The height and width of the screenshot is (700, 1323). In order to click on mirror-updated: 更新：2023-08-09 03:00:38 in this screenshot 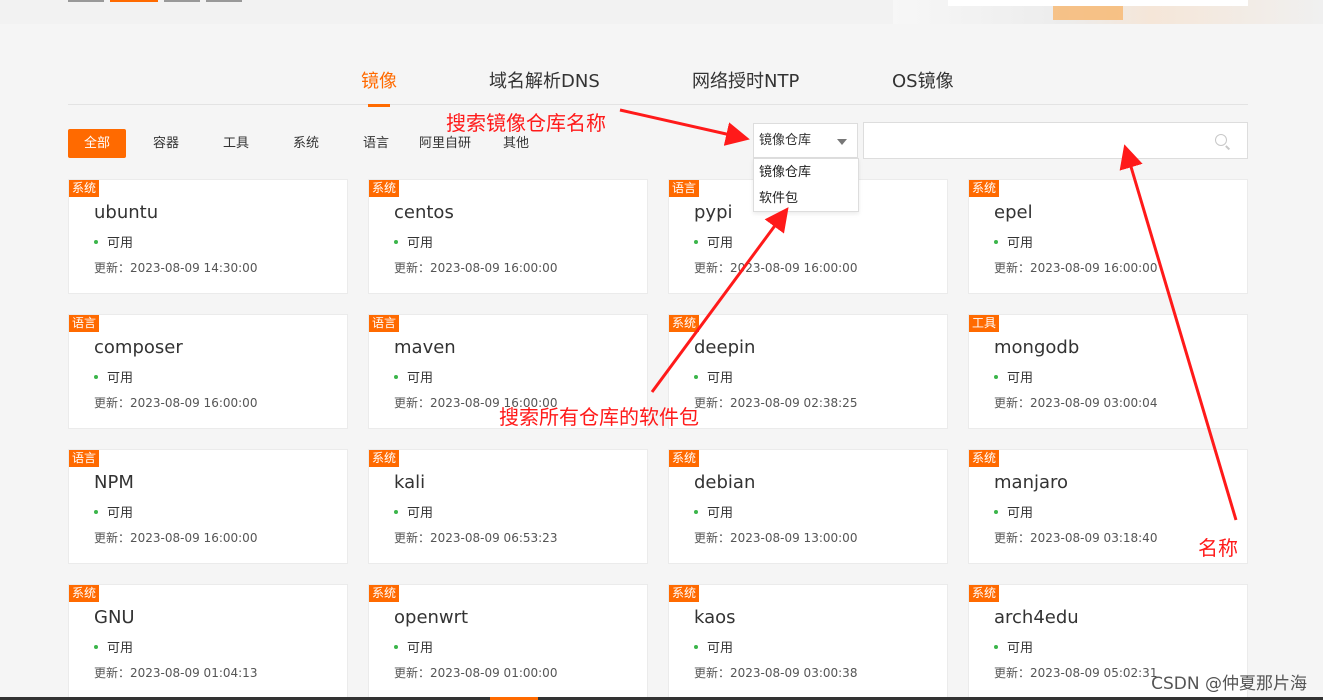, I will do `click(776, 673)`.